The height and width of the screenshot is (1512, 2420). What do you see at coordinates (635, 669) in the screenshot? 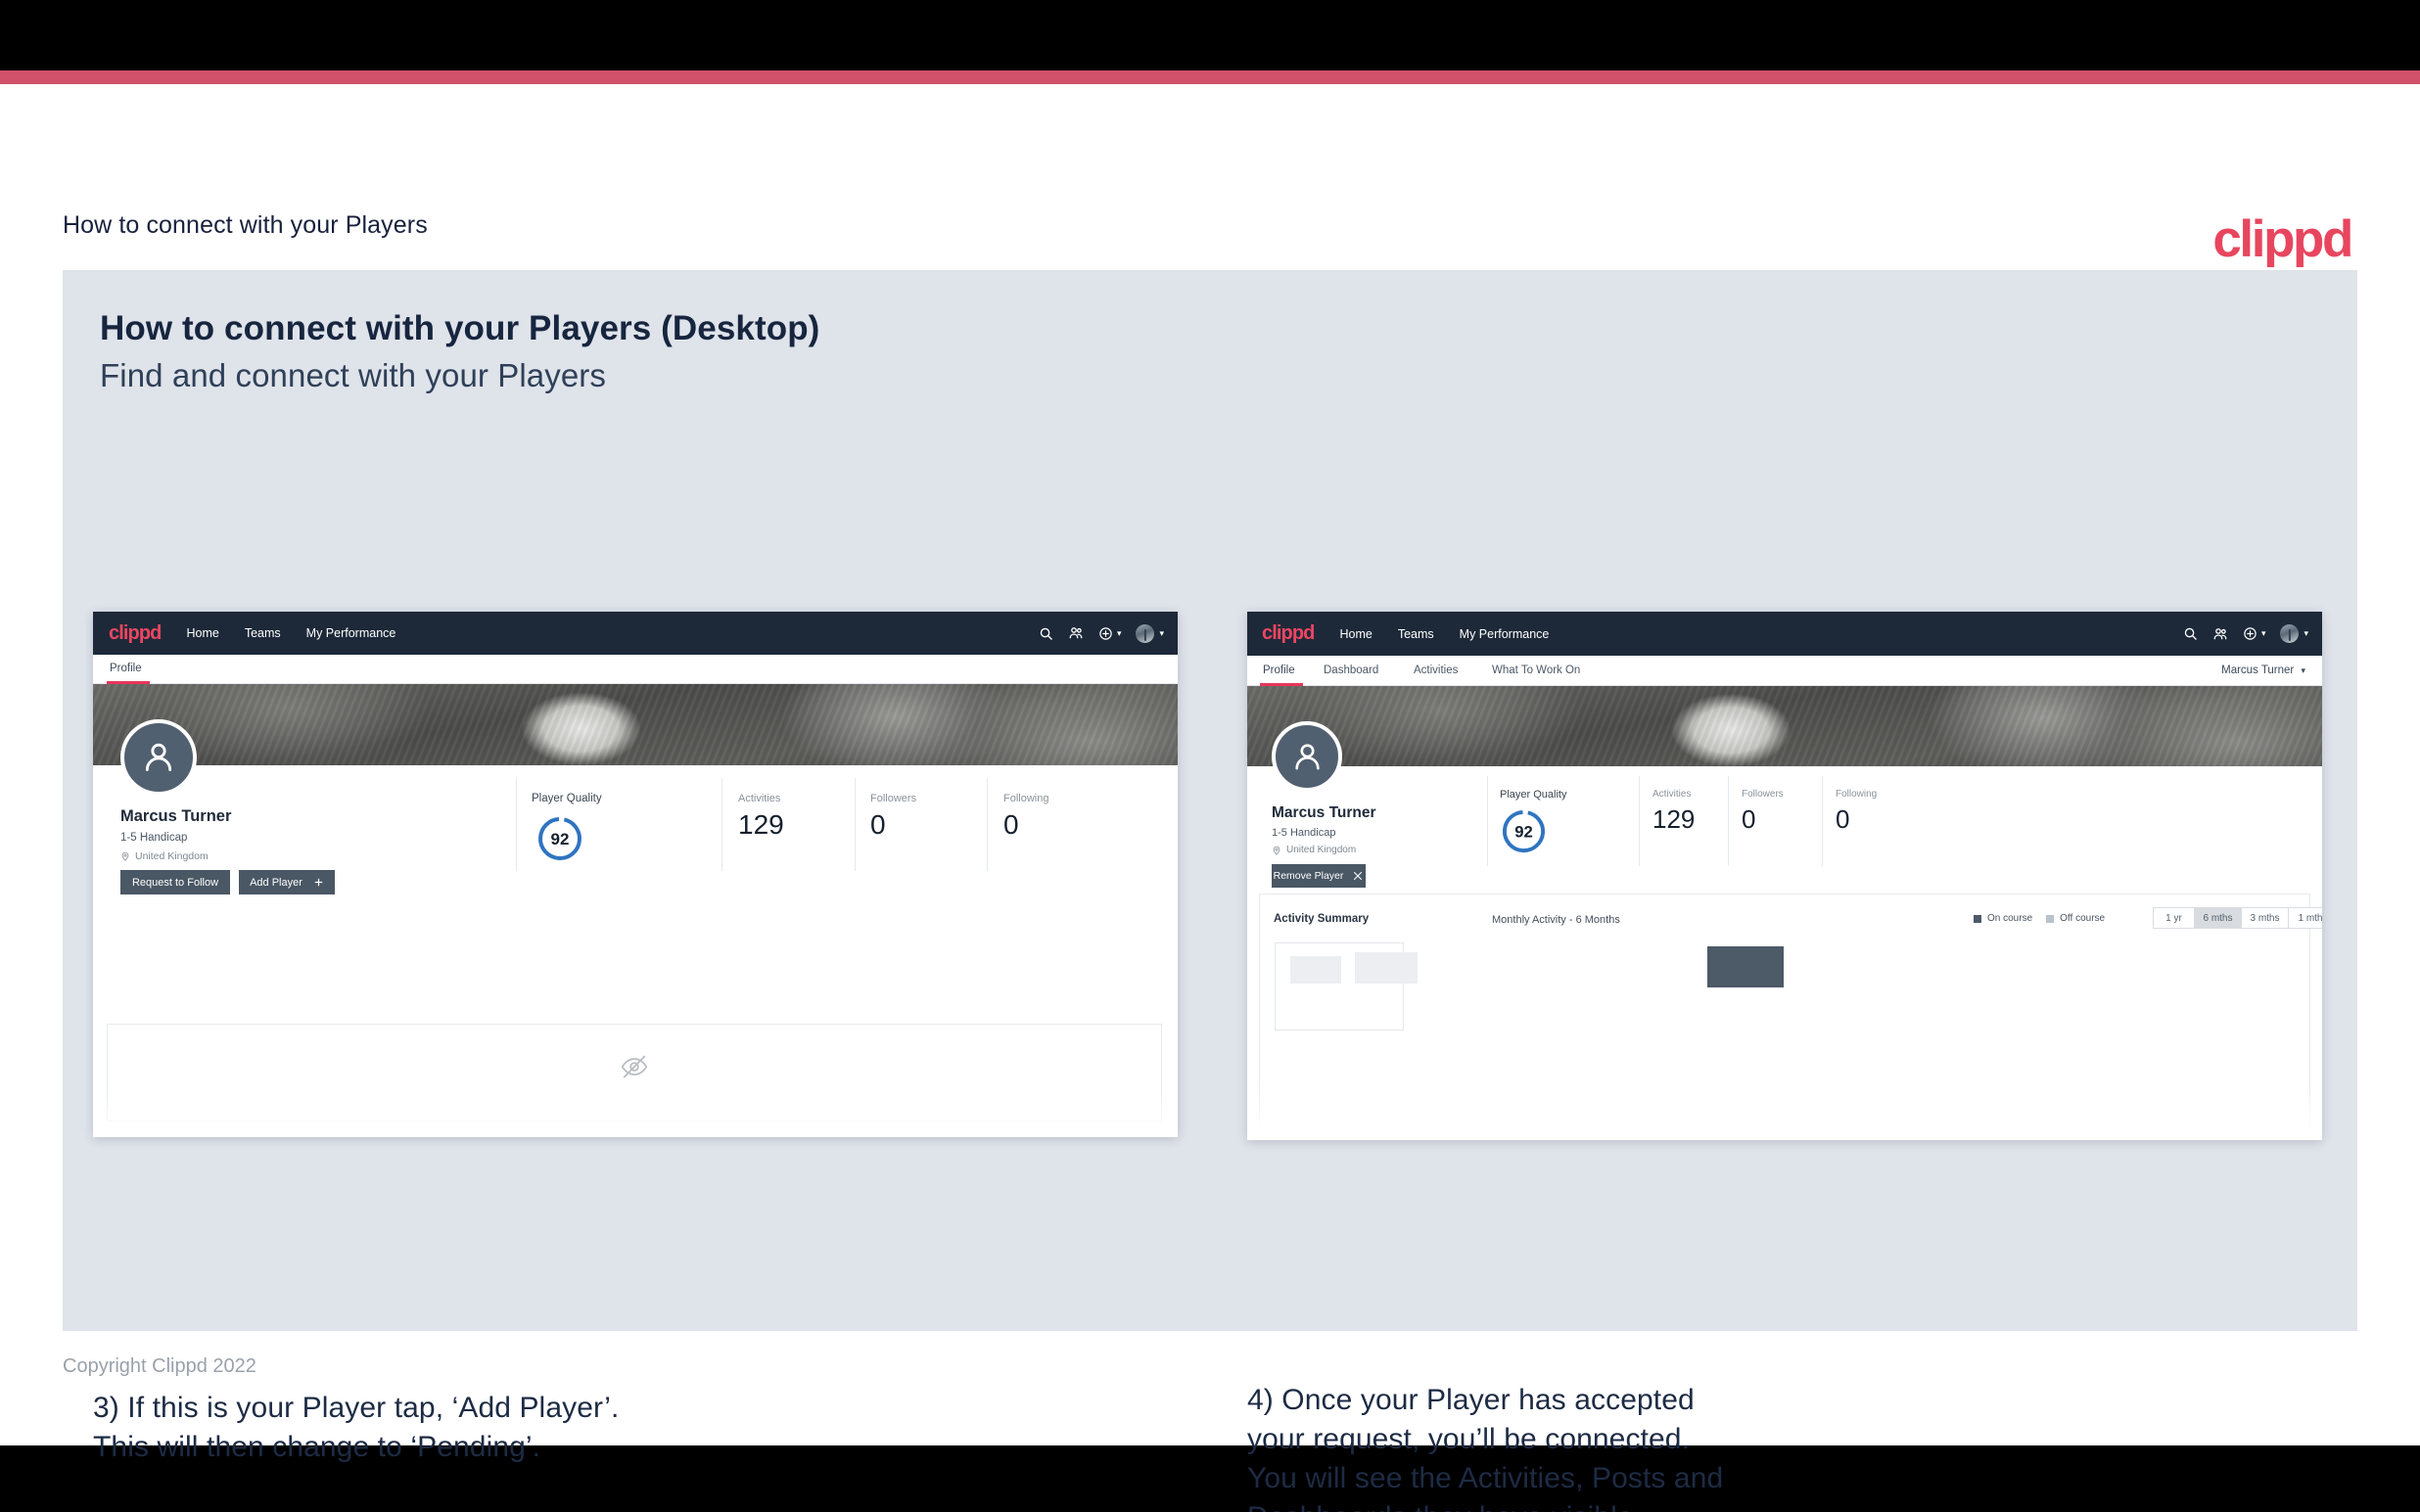
I see `left-tabstrip: Profile` at bounding box center [635, 669].